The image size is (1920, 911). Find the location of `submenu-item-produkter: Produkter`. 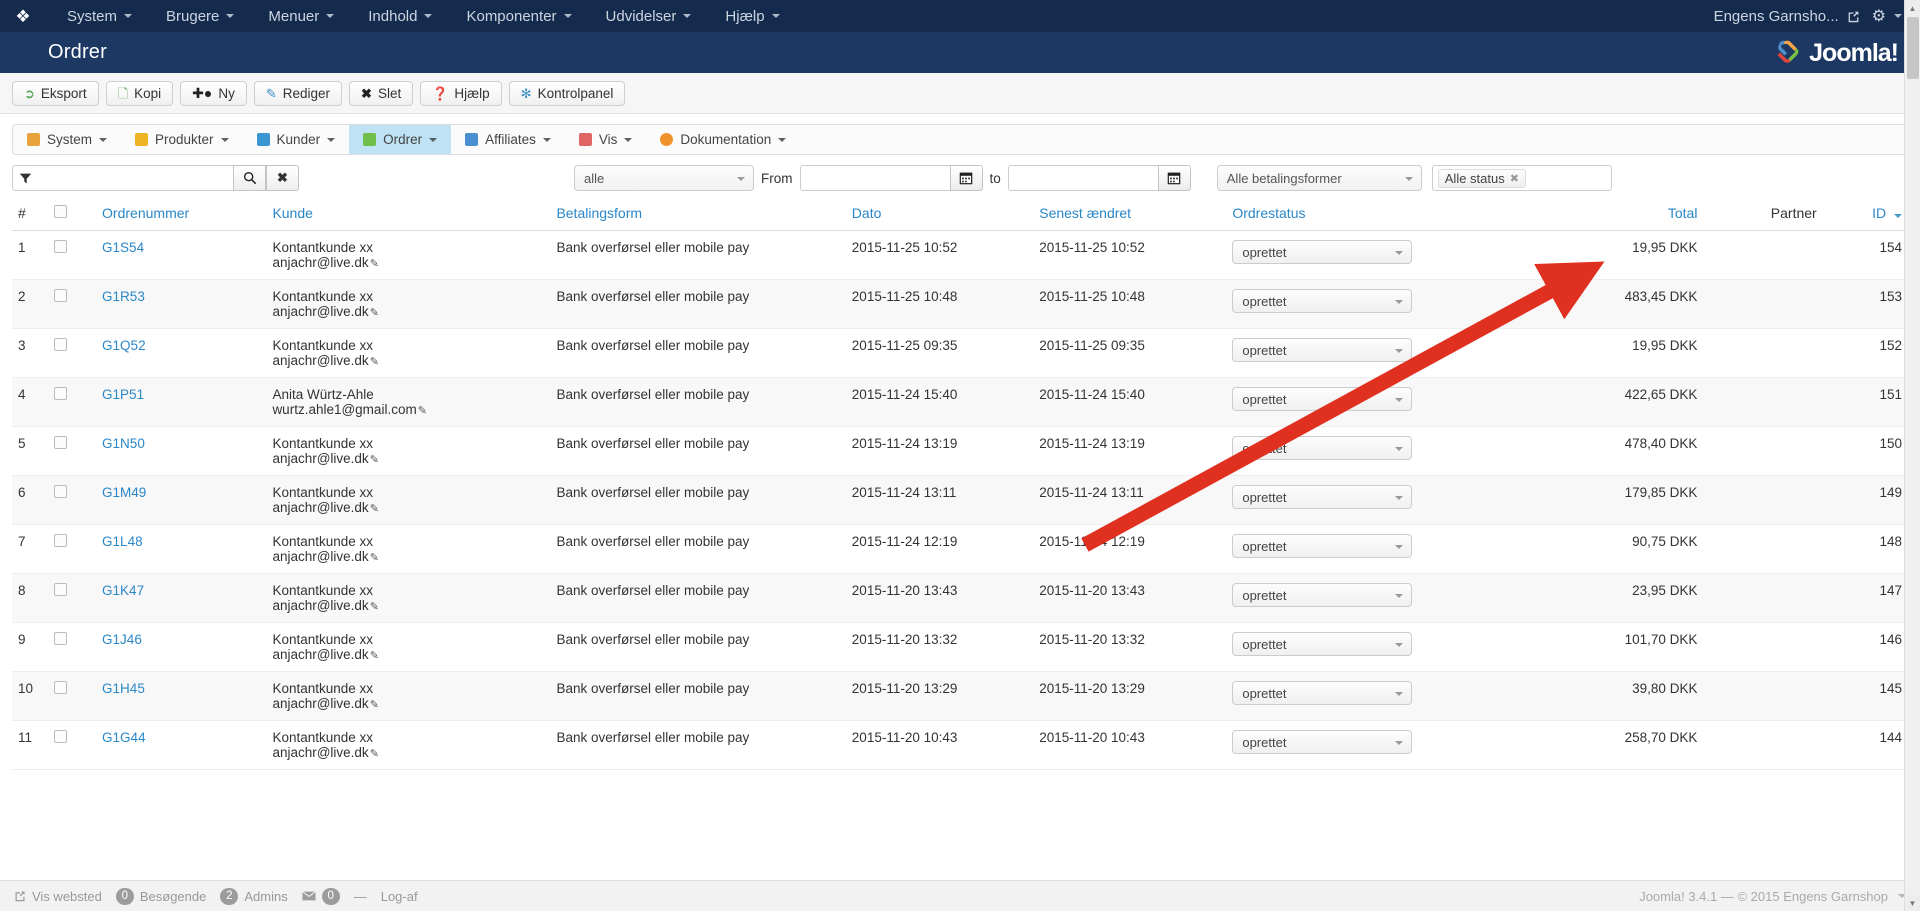

submenu-item-produkter: Produkter is located at coordinates (182, 139).